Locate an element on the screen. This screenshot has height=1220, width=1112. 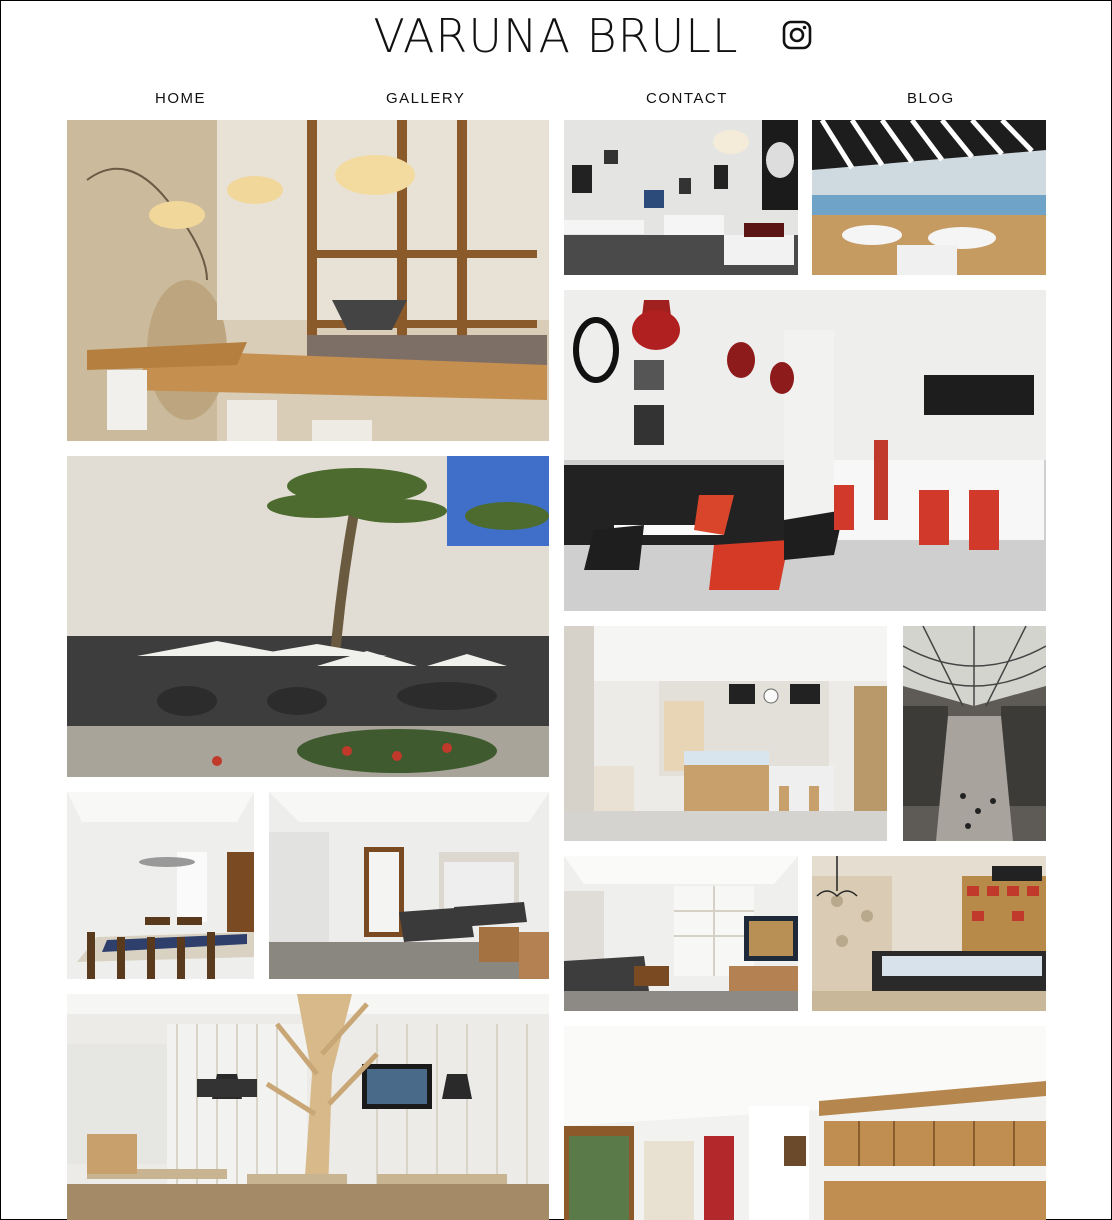
nav-blog: BLOG is located at coordinates (931, 98).